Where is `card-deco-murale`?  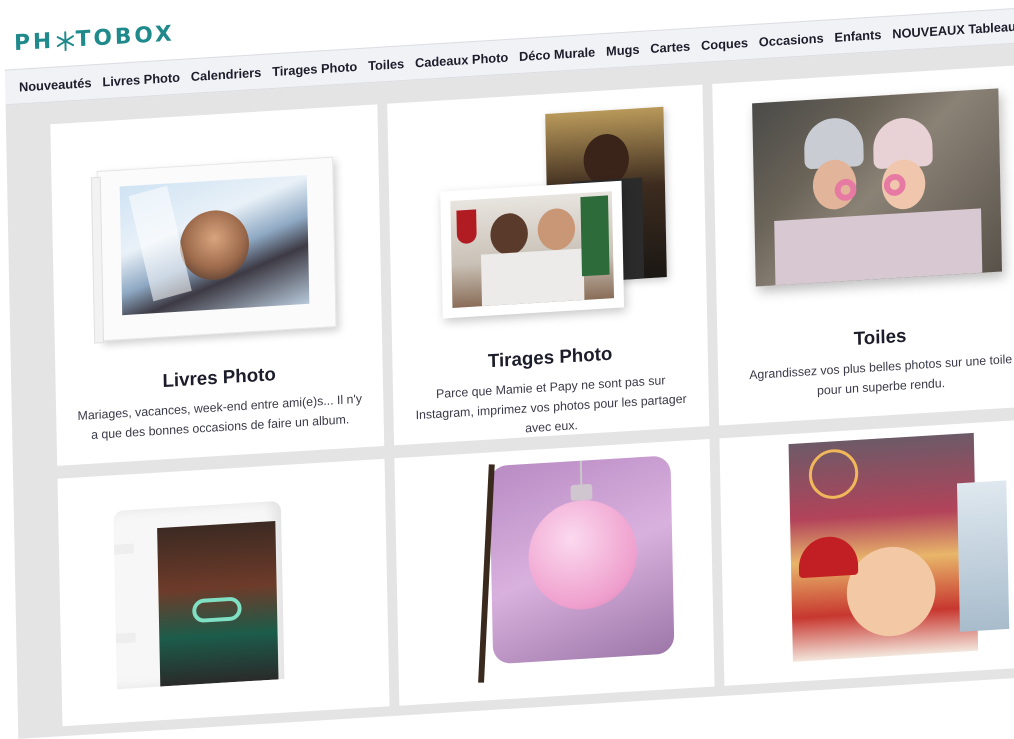
card-deco-murale is located at coordinates (866, 552).